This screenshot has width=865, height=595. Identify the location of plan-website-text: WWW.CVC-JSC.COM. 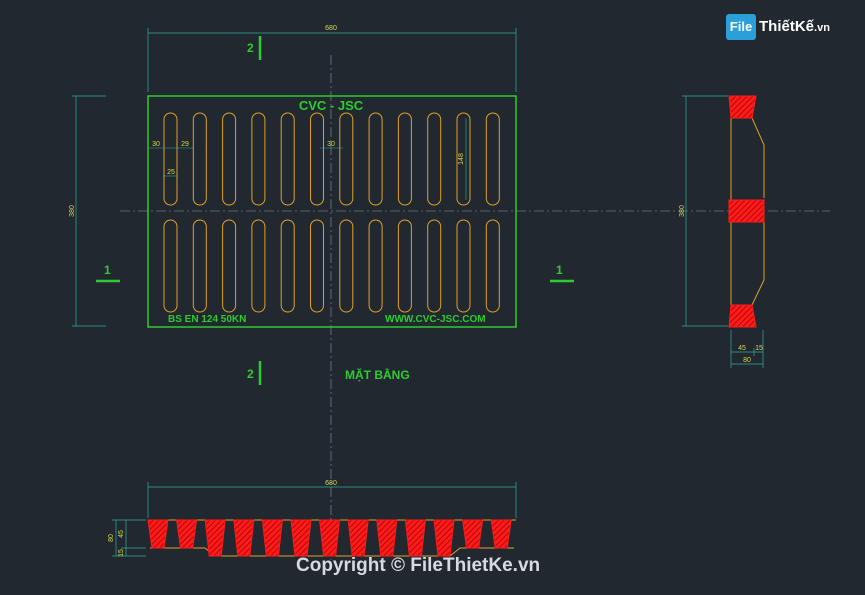
(435, 319).